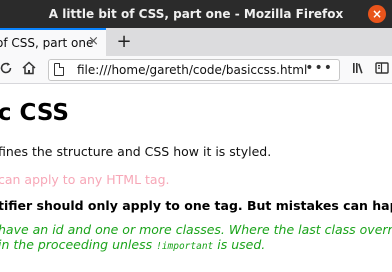 The height and width of the screenshot is (272, 392). I want to click on sidebar-icon, so click(382, 70).